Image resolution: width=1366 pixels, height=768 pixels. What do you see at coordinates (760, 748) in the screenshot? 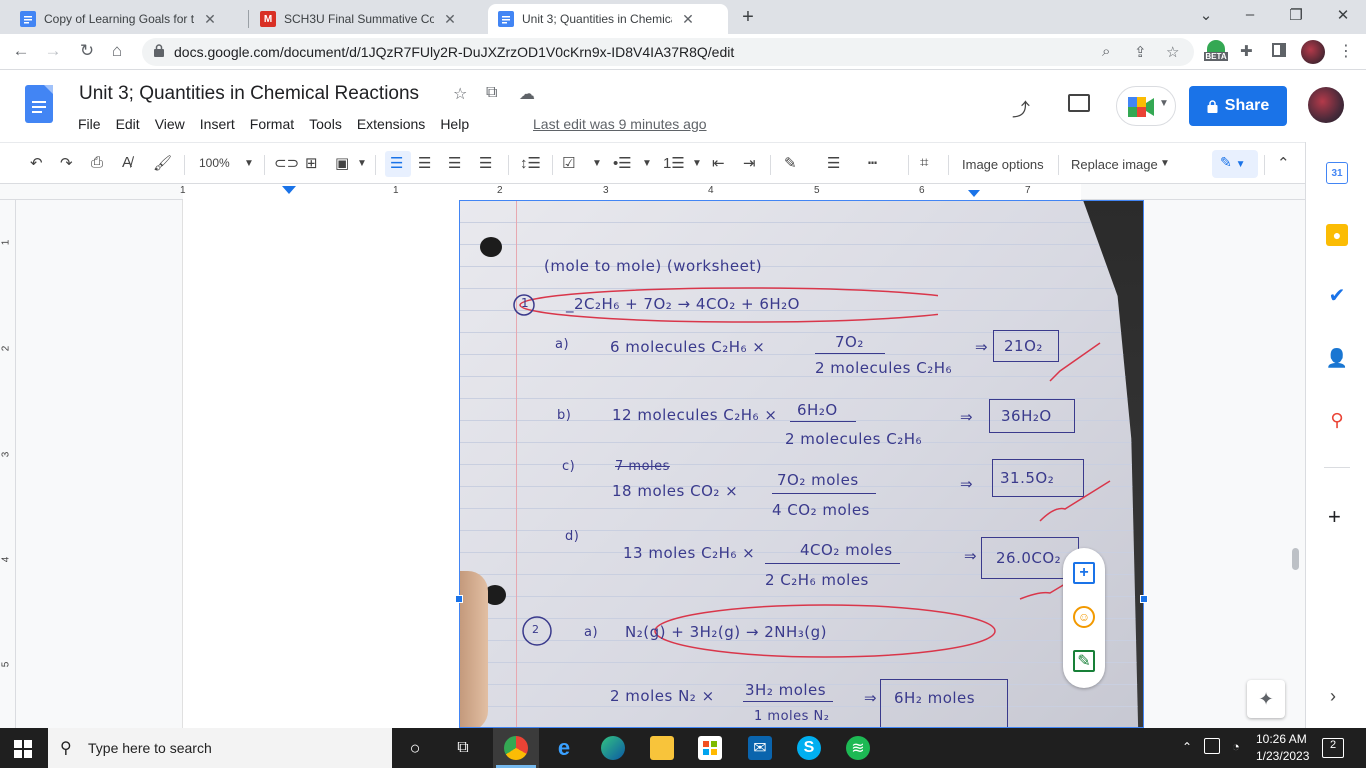
I see `mail-icon: ✉` at bounding box center [760, 748].